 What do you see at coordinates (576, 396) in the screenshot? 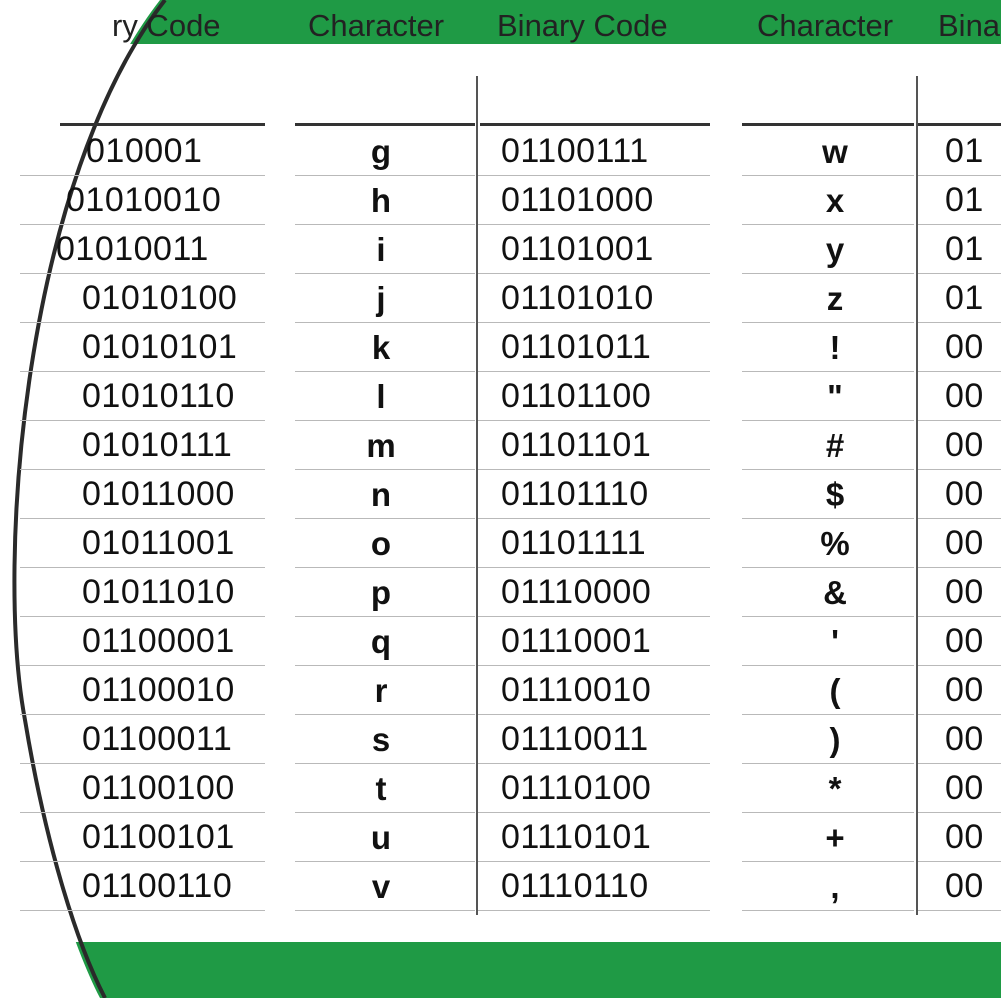
I see `binary-code-cell: 01101100` at bounding box center [576, 396].